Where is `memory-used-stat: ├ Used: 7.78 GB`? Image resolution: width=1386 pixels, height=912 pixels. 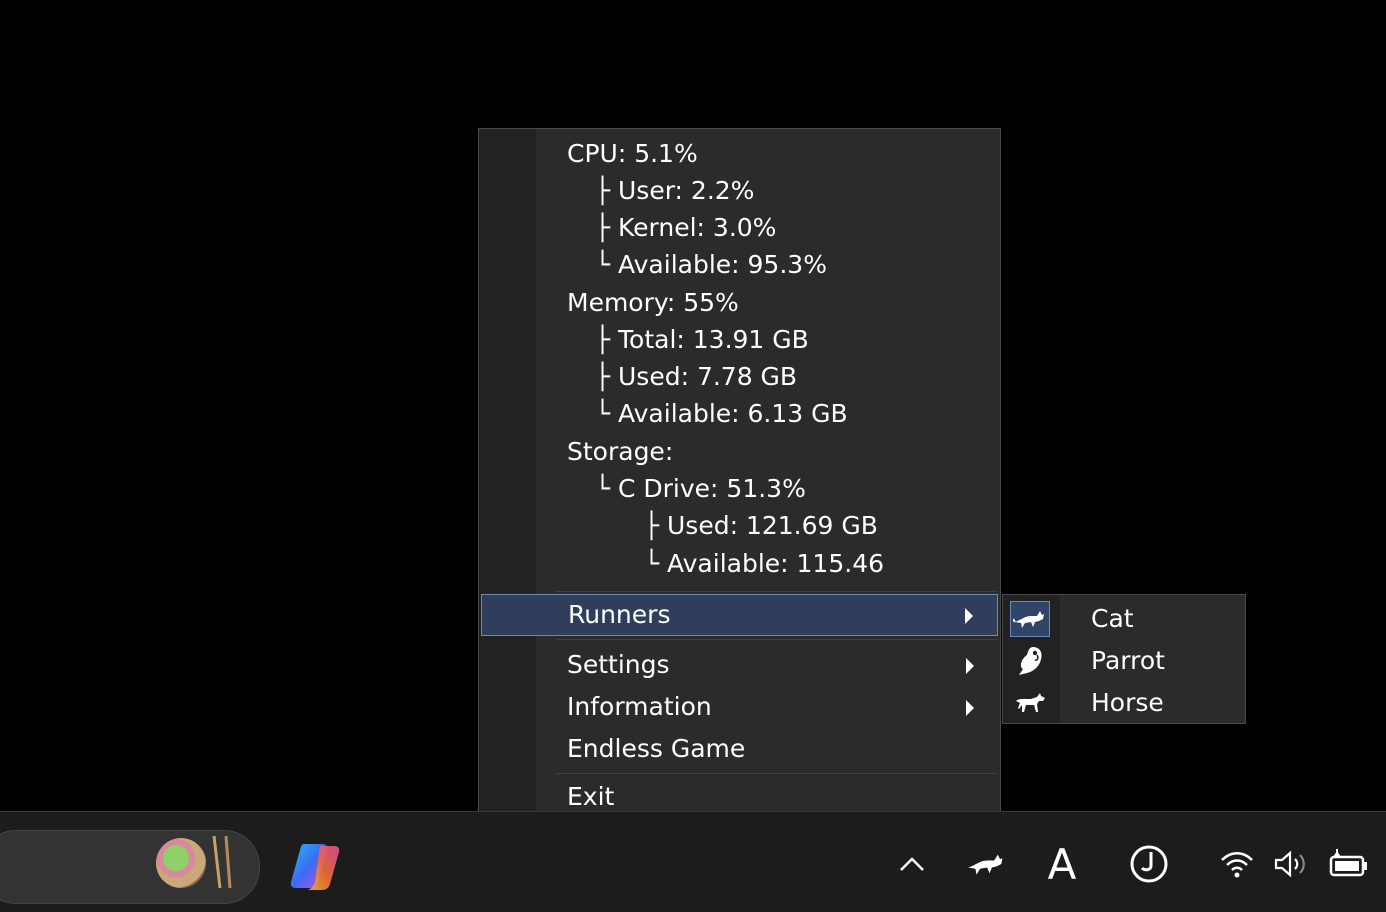 memory-used-stat: ├ Used: 7.78 GB is located at coordinates (696, 376).